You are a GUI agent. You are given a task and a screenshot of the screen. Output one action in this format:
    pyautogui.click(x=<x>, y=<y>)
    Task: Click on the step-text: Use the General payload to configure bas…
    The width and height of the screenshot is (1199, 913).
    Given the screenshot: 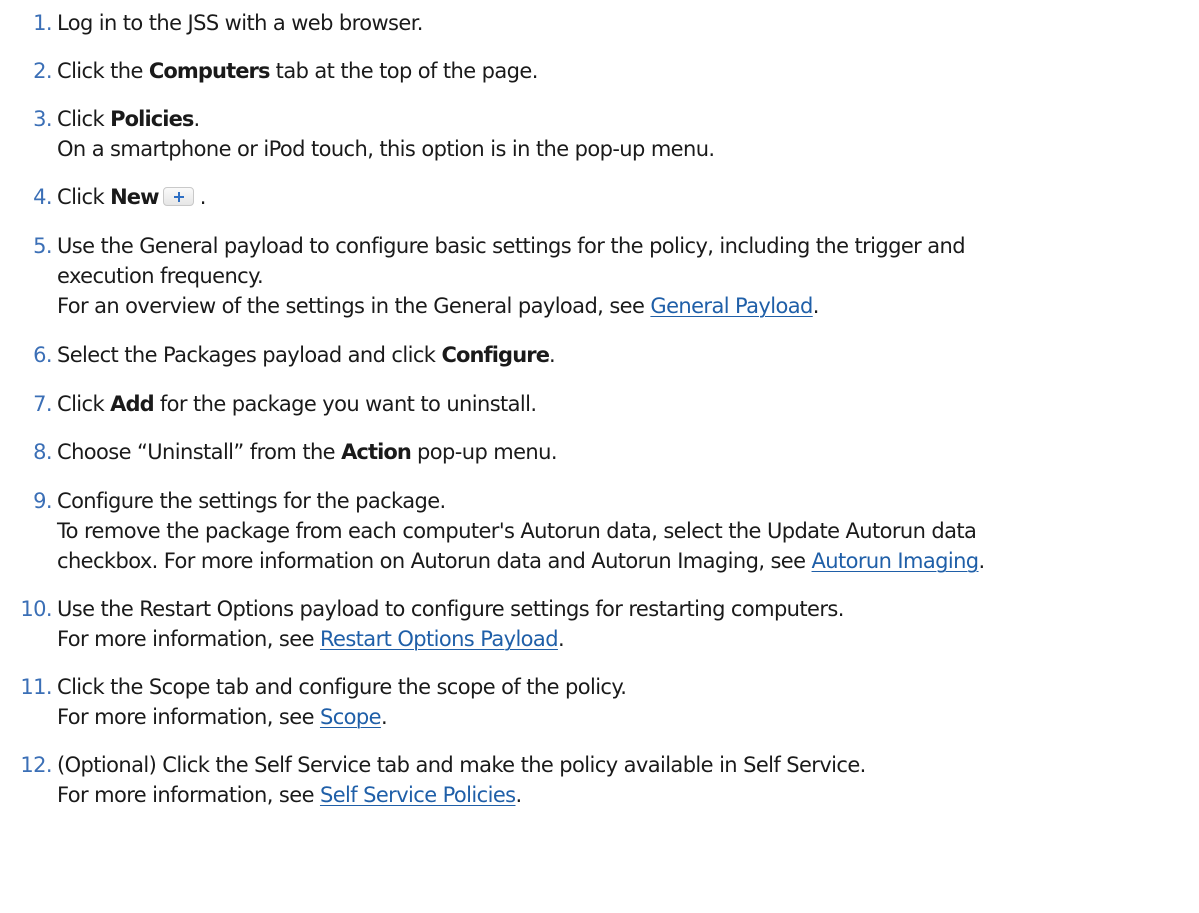 What is the action you would take?
    pyautogui.click(x=511, y=246)
    